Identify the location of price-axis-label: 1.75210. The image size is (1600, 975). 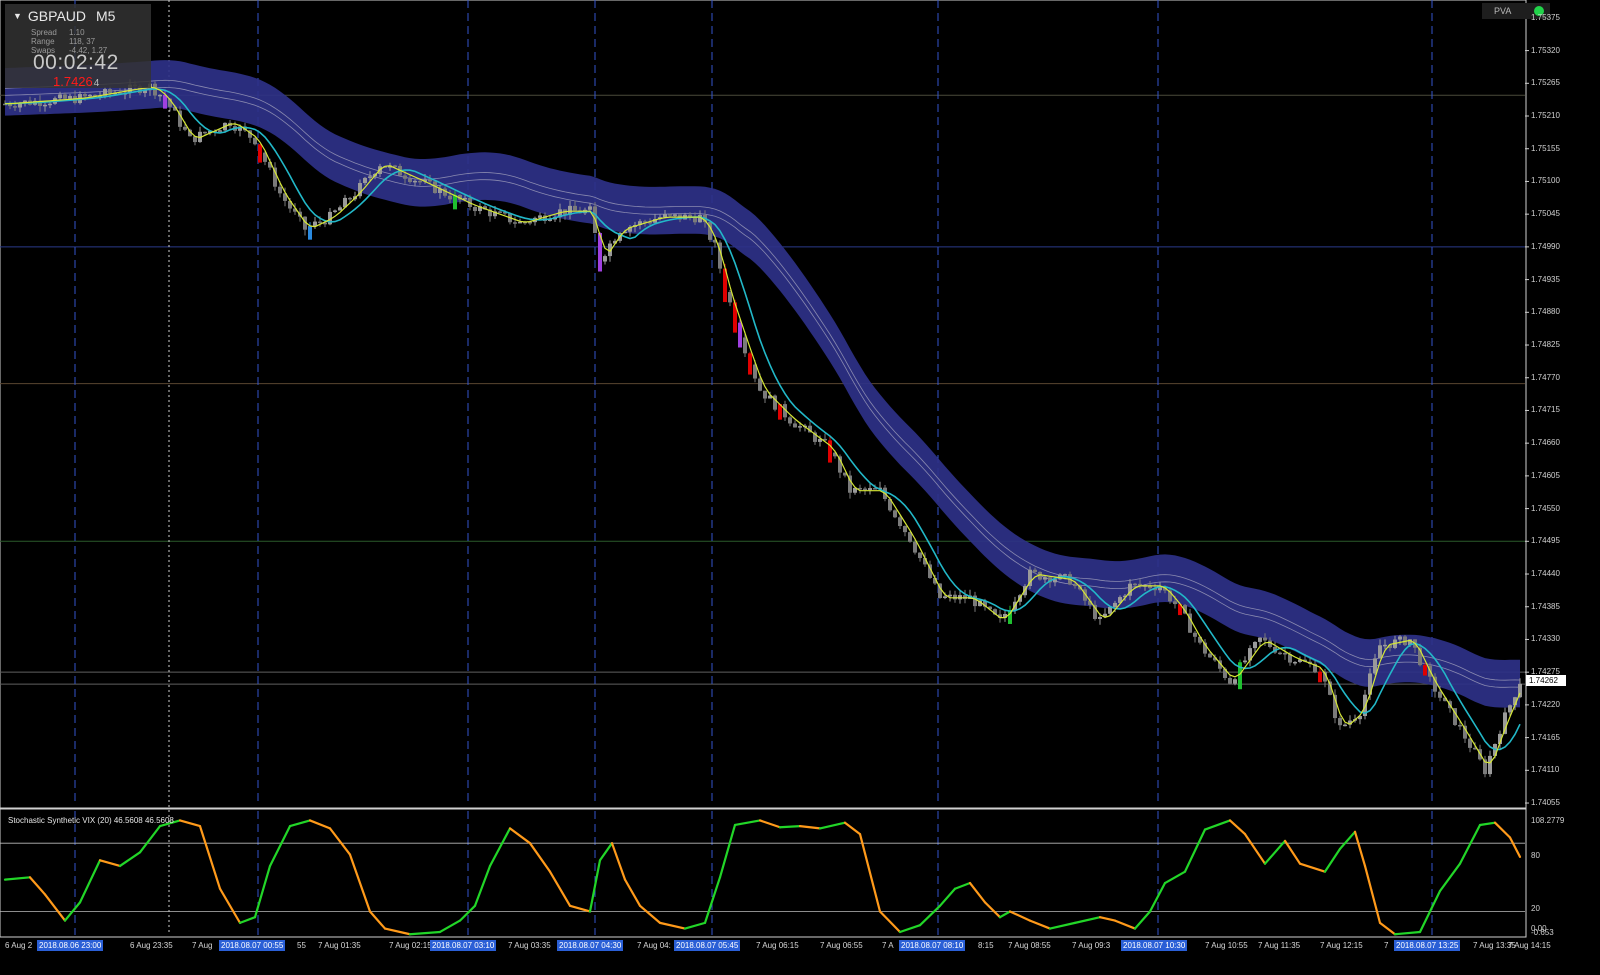
(1545, 115).